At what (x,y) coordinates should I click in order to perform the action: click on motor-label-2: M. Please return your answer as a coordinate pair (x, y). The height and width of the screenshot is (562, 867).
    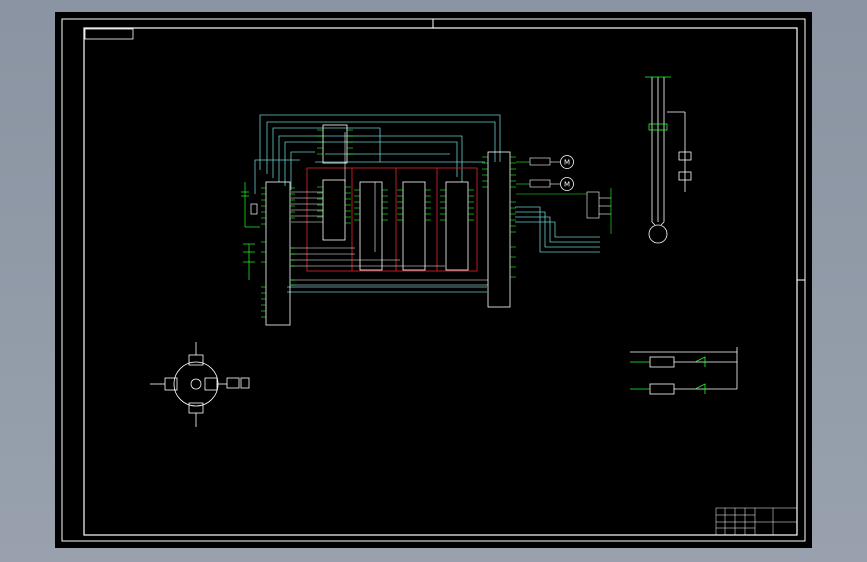
    Looking at the image, I should click on (567, 185).